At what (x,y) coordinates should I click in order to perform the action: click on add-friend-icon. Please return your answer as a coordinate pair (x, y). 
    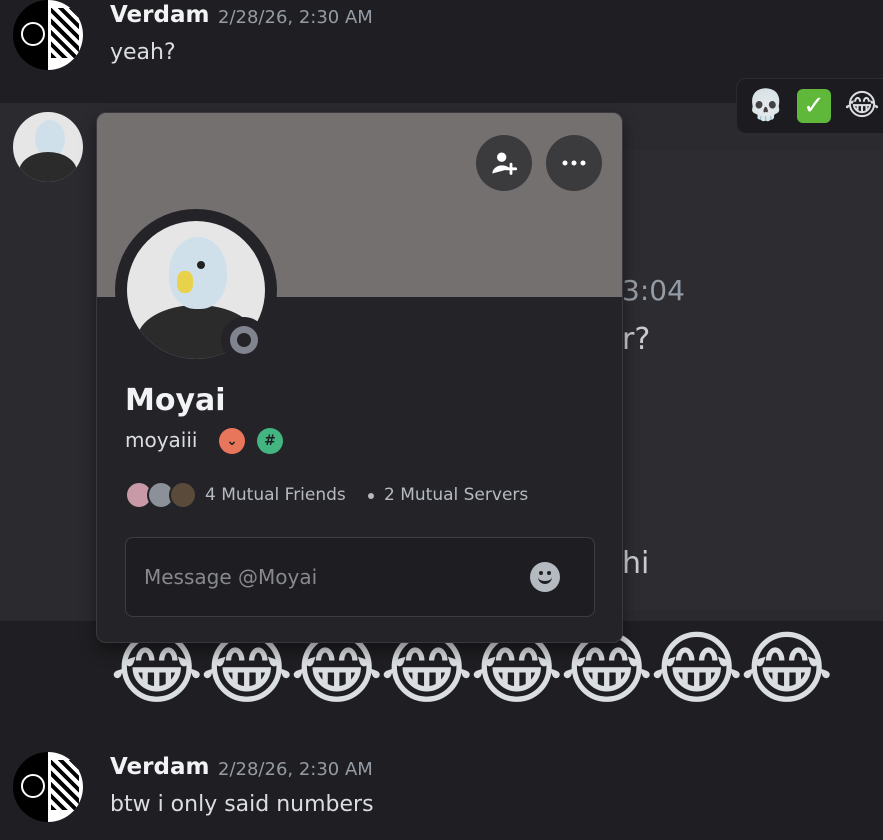
    Looking at the image, I should click on (505, 163).